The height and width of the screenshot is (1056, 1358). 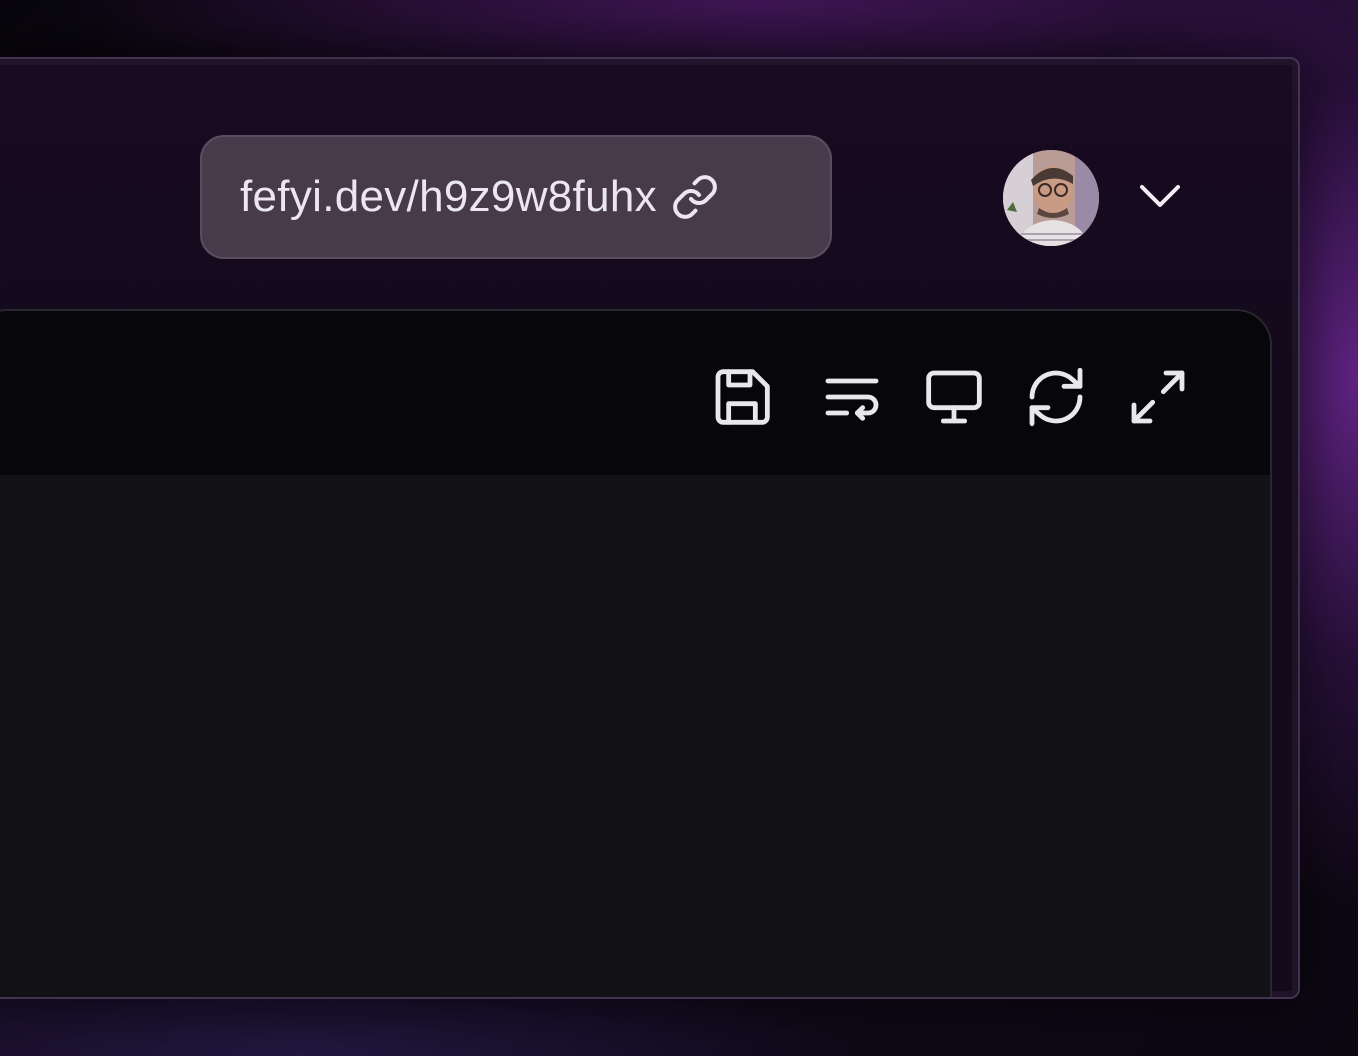 What do you see at coordinates (695, 197) in the screenshot?
I see `link-icon` at bounding box center [695, 197].